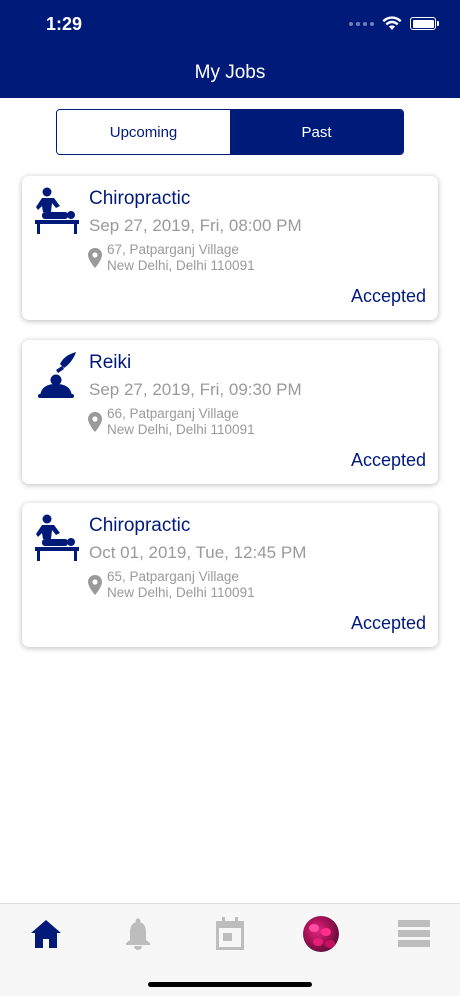 The width and height of the screenshot is (460, 996). Describe the element at coordinates (173, 576) in the screenshot. I see `job-address-line1: 65, Patparganj Village` at that location.